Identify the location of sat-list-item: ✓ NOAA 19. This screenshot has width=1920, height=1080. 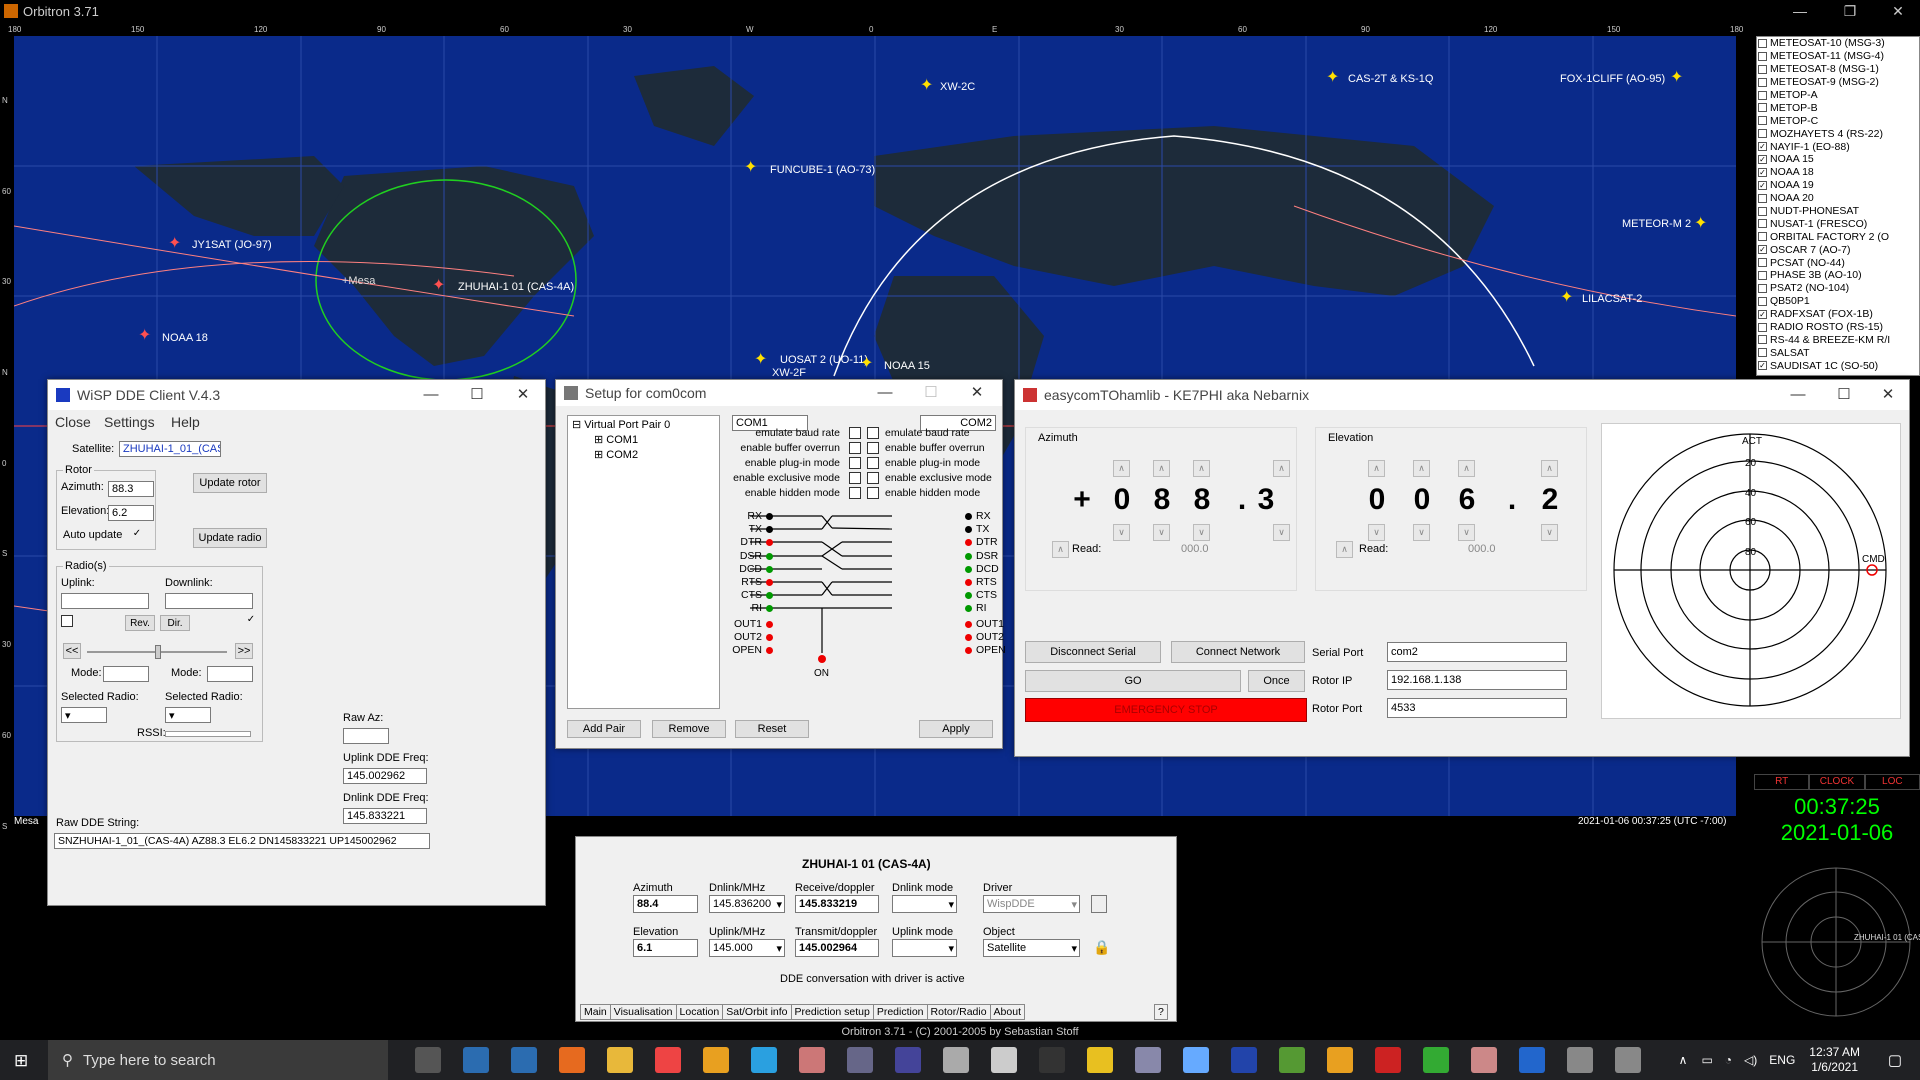
(1838, 185).